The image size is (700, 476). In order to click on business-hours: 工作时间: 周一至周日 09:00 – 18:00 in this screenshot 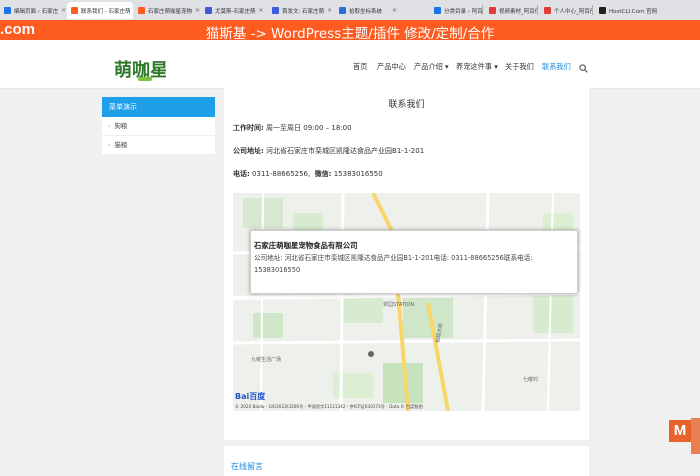, I will do `click(292, 128)`.